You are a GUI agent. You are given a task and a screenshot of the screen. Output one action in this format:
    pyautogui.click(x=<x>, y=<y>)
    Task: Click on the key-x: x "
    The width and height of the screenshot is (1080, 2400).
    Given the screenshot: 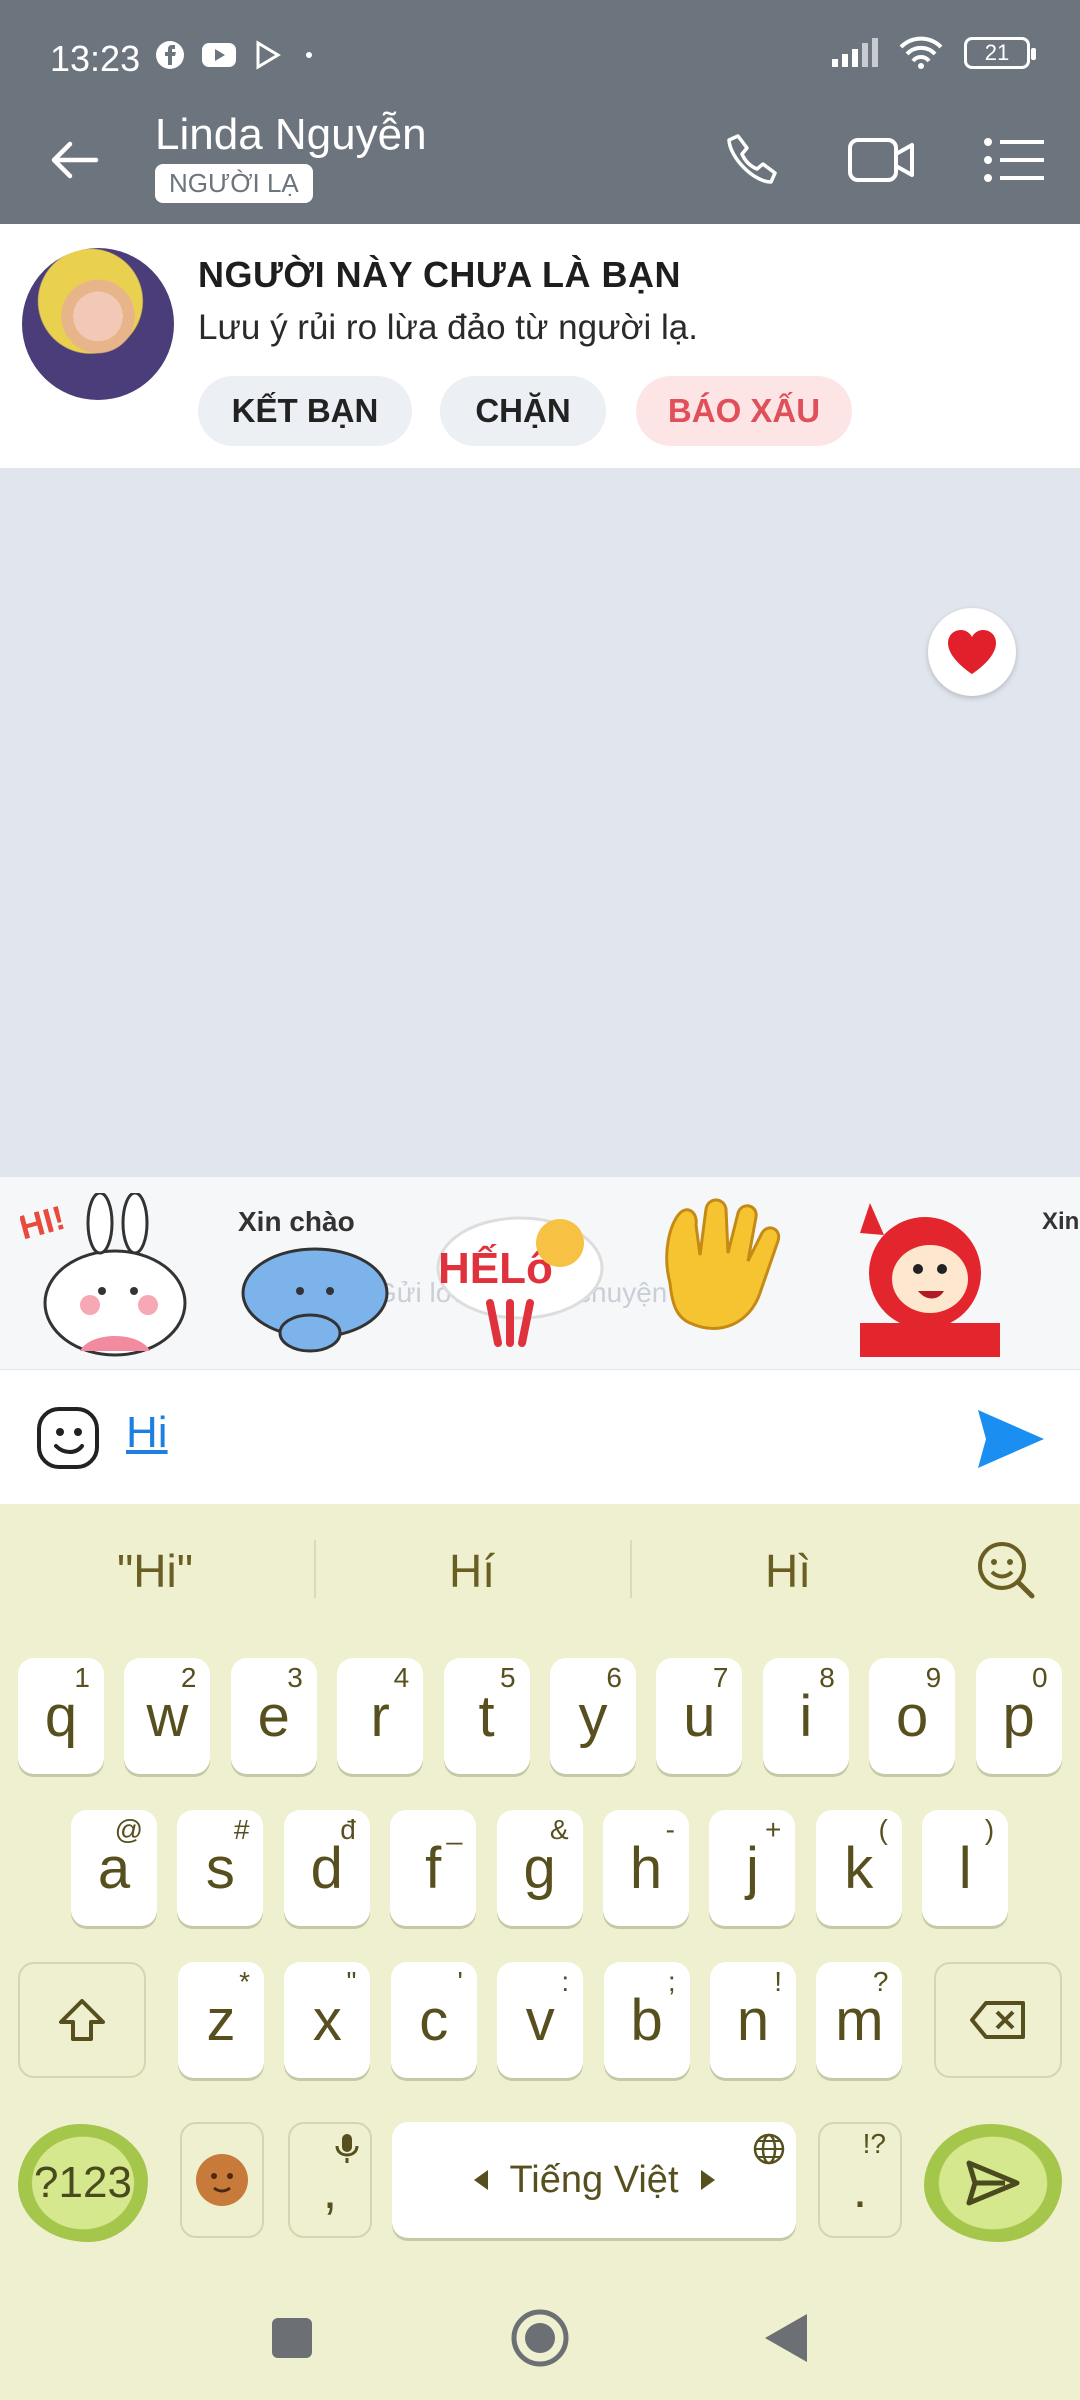 What is the action you would take?
    pyautogui.click(x=327, y=2020)
    